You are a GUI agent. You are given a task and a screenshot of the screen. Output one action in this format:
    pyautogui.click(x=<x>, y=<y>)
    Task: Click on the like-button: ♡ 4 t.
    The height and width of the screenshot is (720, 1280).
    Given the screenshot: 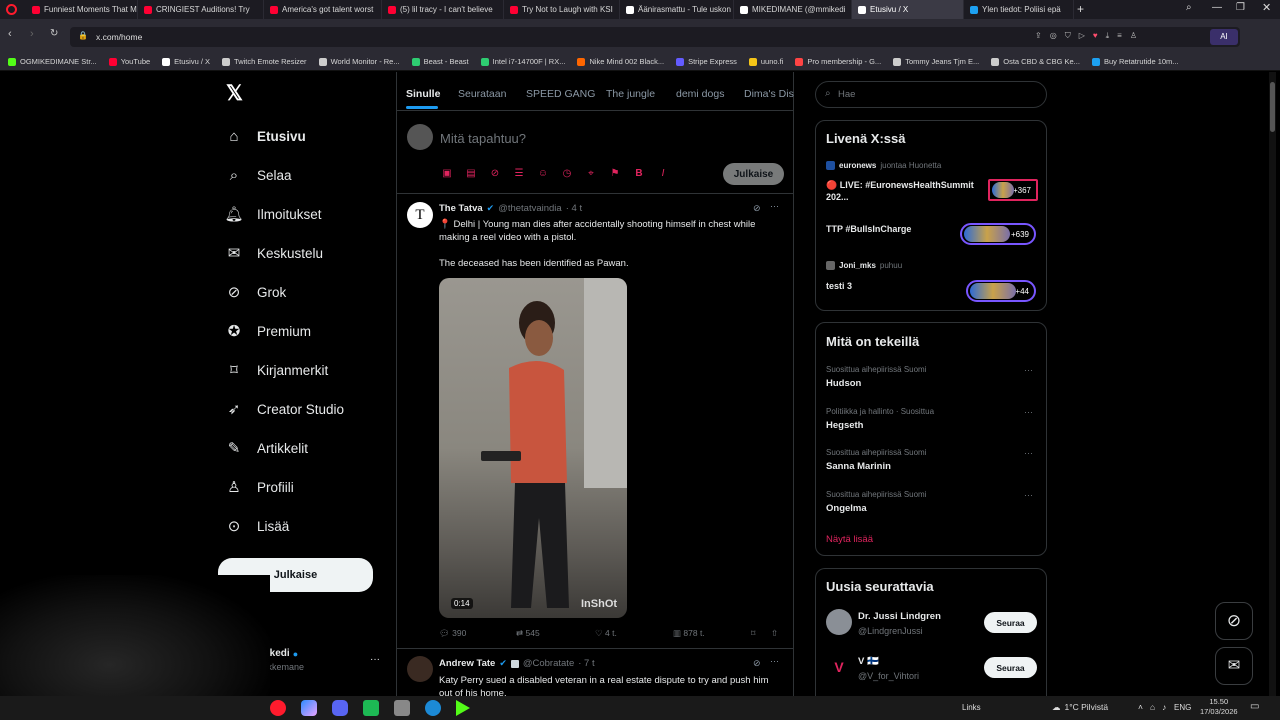 What is the action you would take?
    pyautogui.click(x=606, y=633)
    